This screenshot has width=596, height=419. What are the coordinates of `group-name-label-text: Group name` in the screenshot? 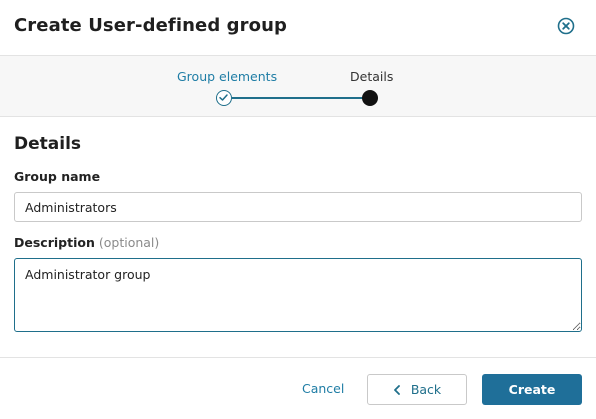 It's located at (57, 176).